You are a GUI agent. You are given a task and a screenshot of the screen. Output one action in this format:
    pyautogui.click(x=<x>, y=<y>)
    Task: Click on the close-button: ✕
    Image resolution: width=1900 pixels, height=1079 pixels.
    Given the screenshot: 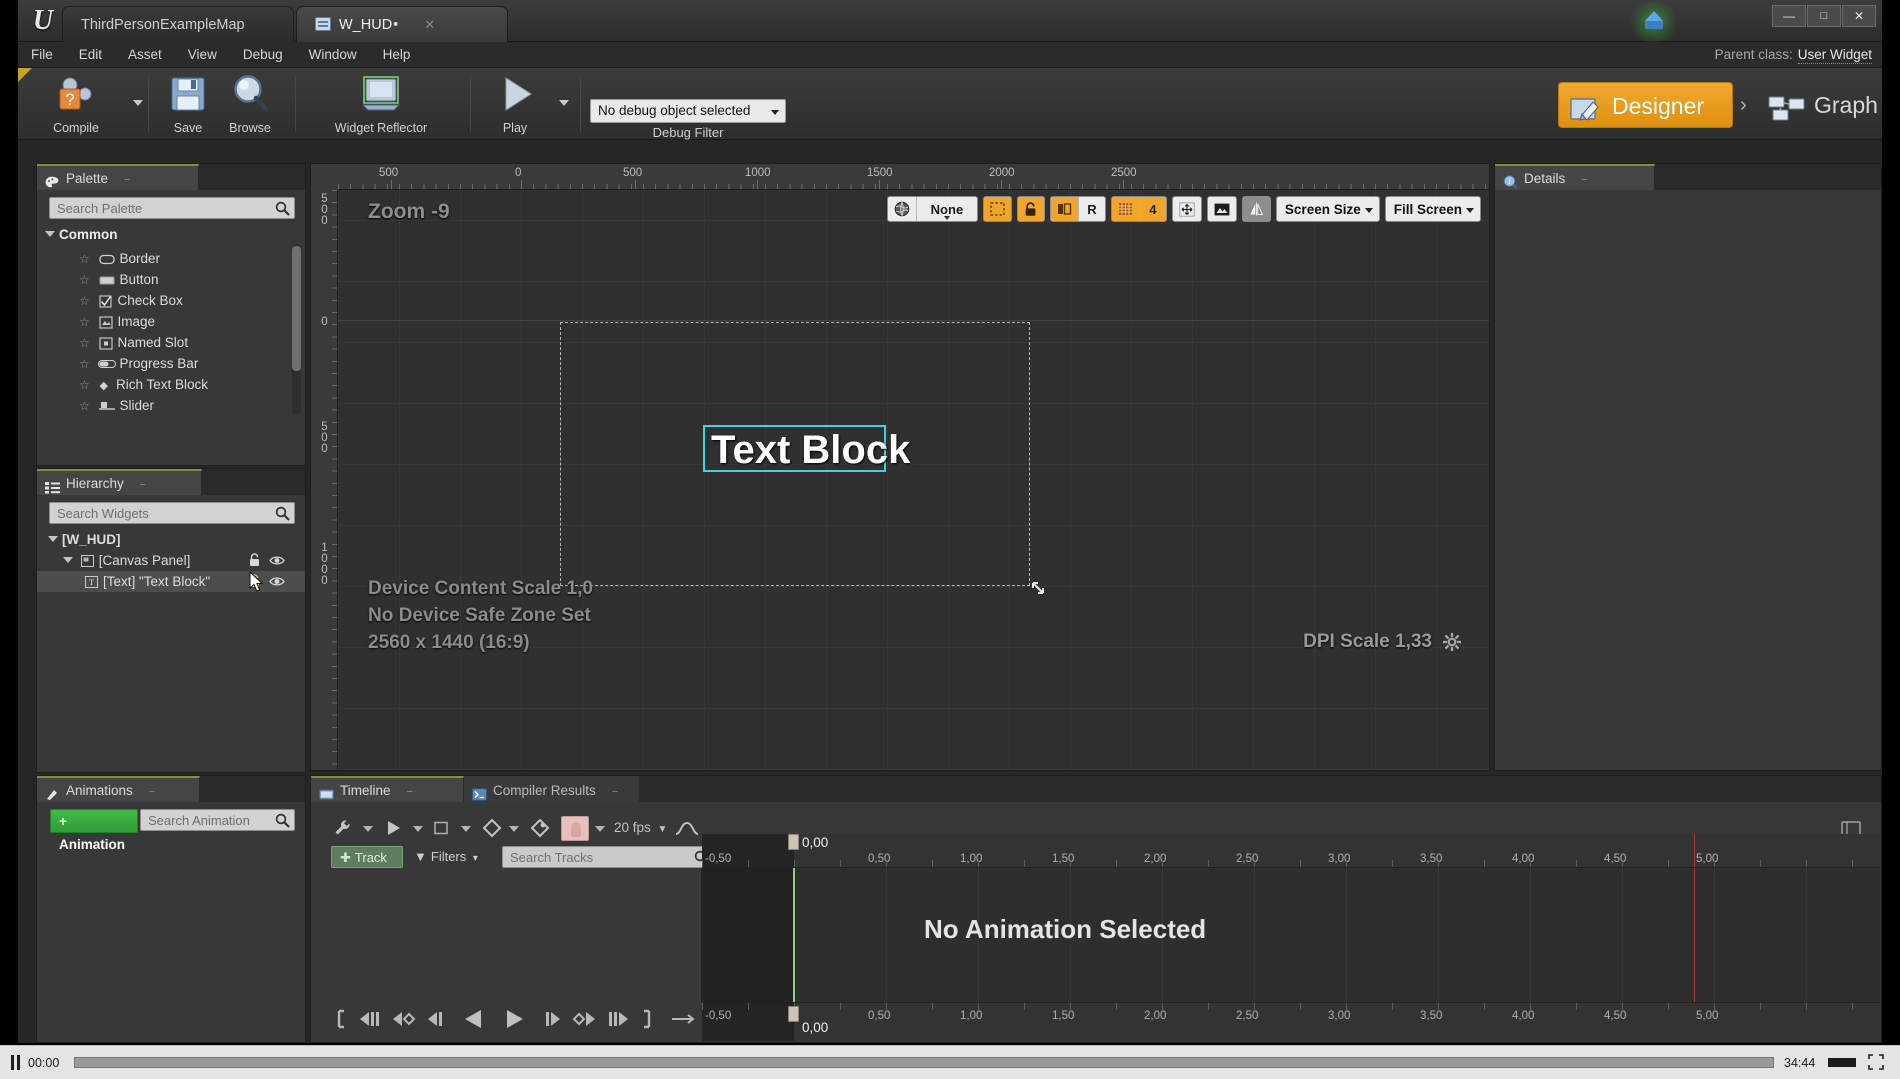 What is the action you would take?
    pyautogui.click(x=1859, y=16)
    